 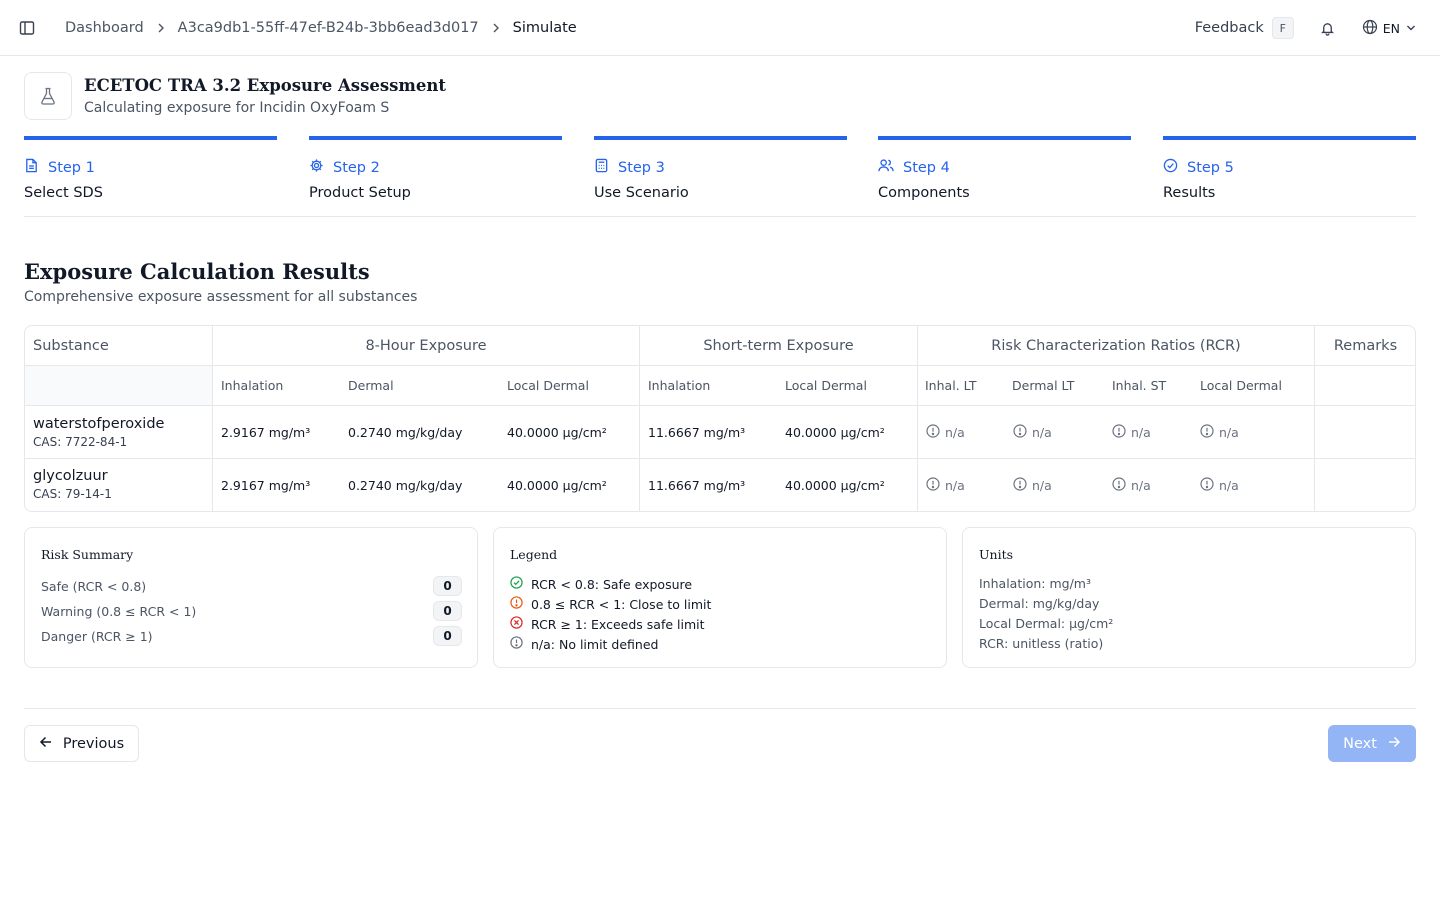 I want to click on cell-rcr-inhal-lt: n/a, so click(x=945, y=485).